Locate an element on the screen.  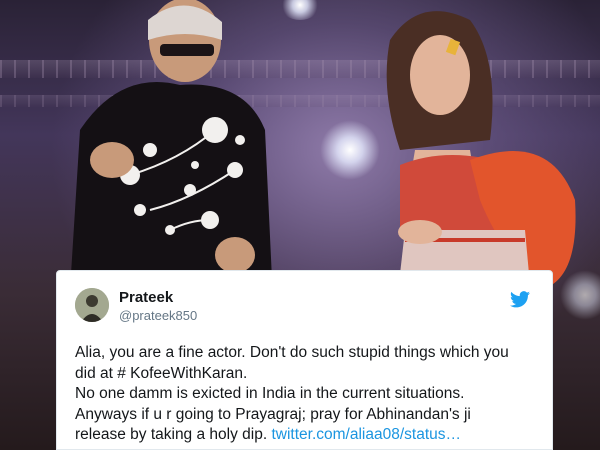
user-name: Prateek is located at coordinates (146, 297).